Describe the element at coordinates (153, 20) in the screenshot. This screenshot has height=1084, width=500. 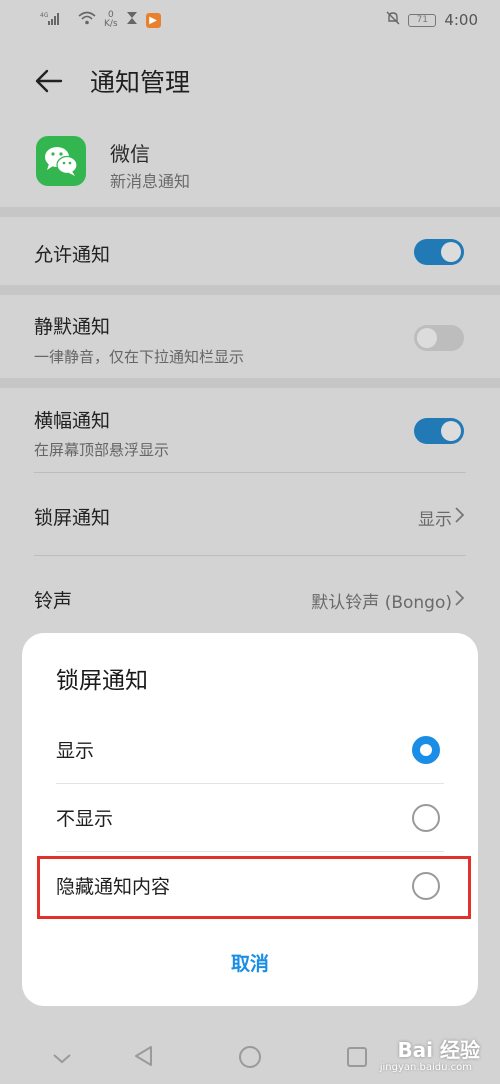
I see `app-notification-icon: ▶` at that location.